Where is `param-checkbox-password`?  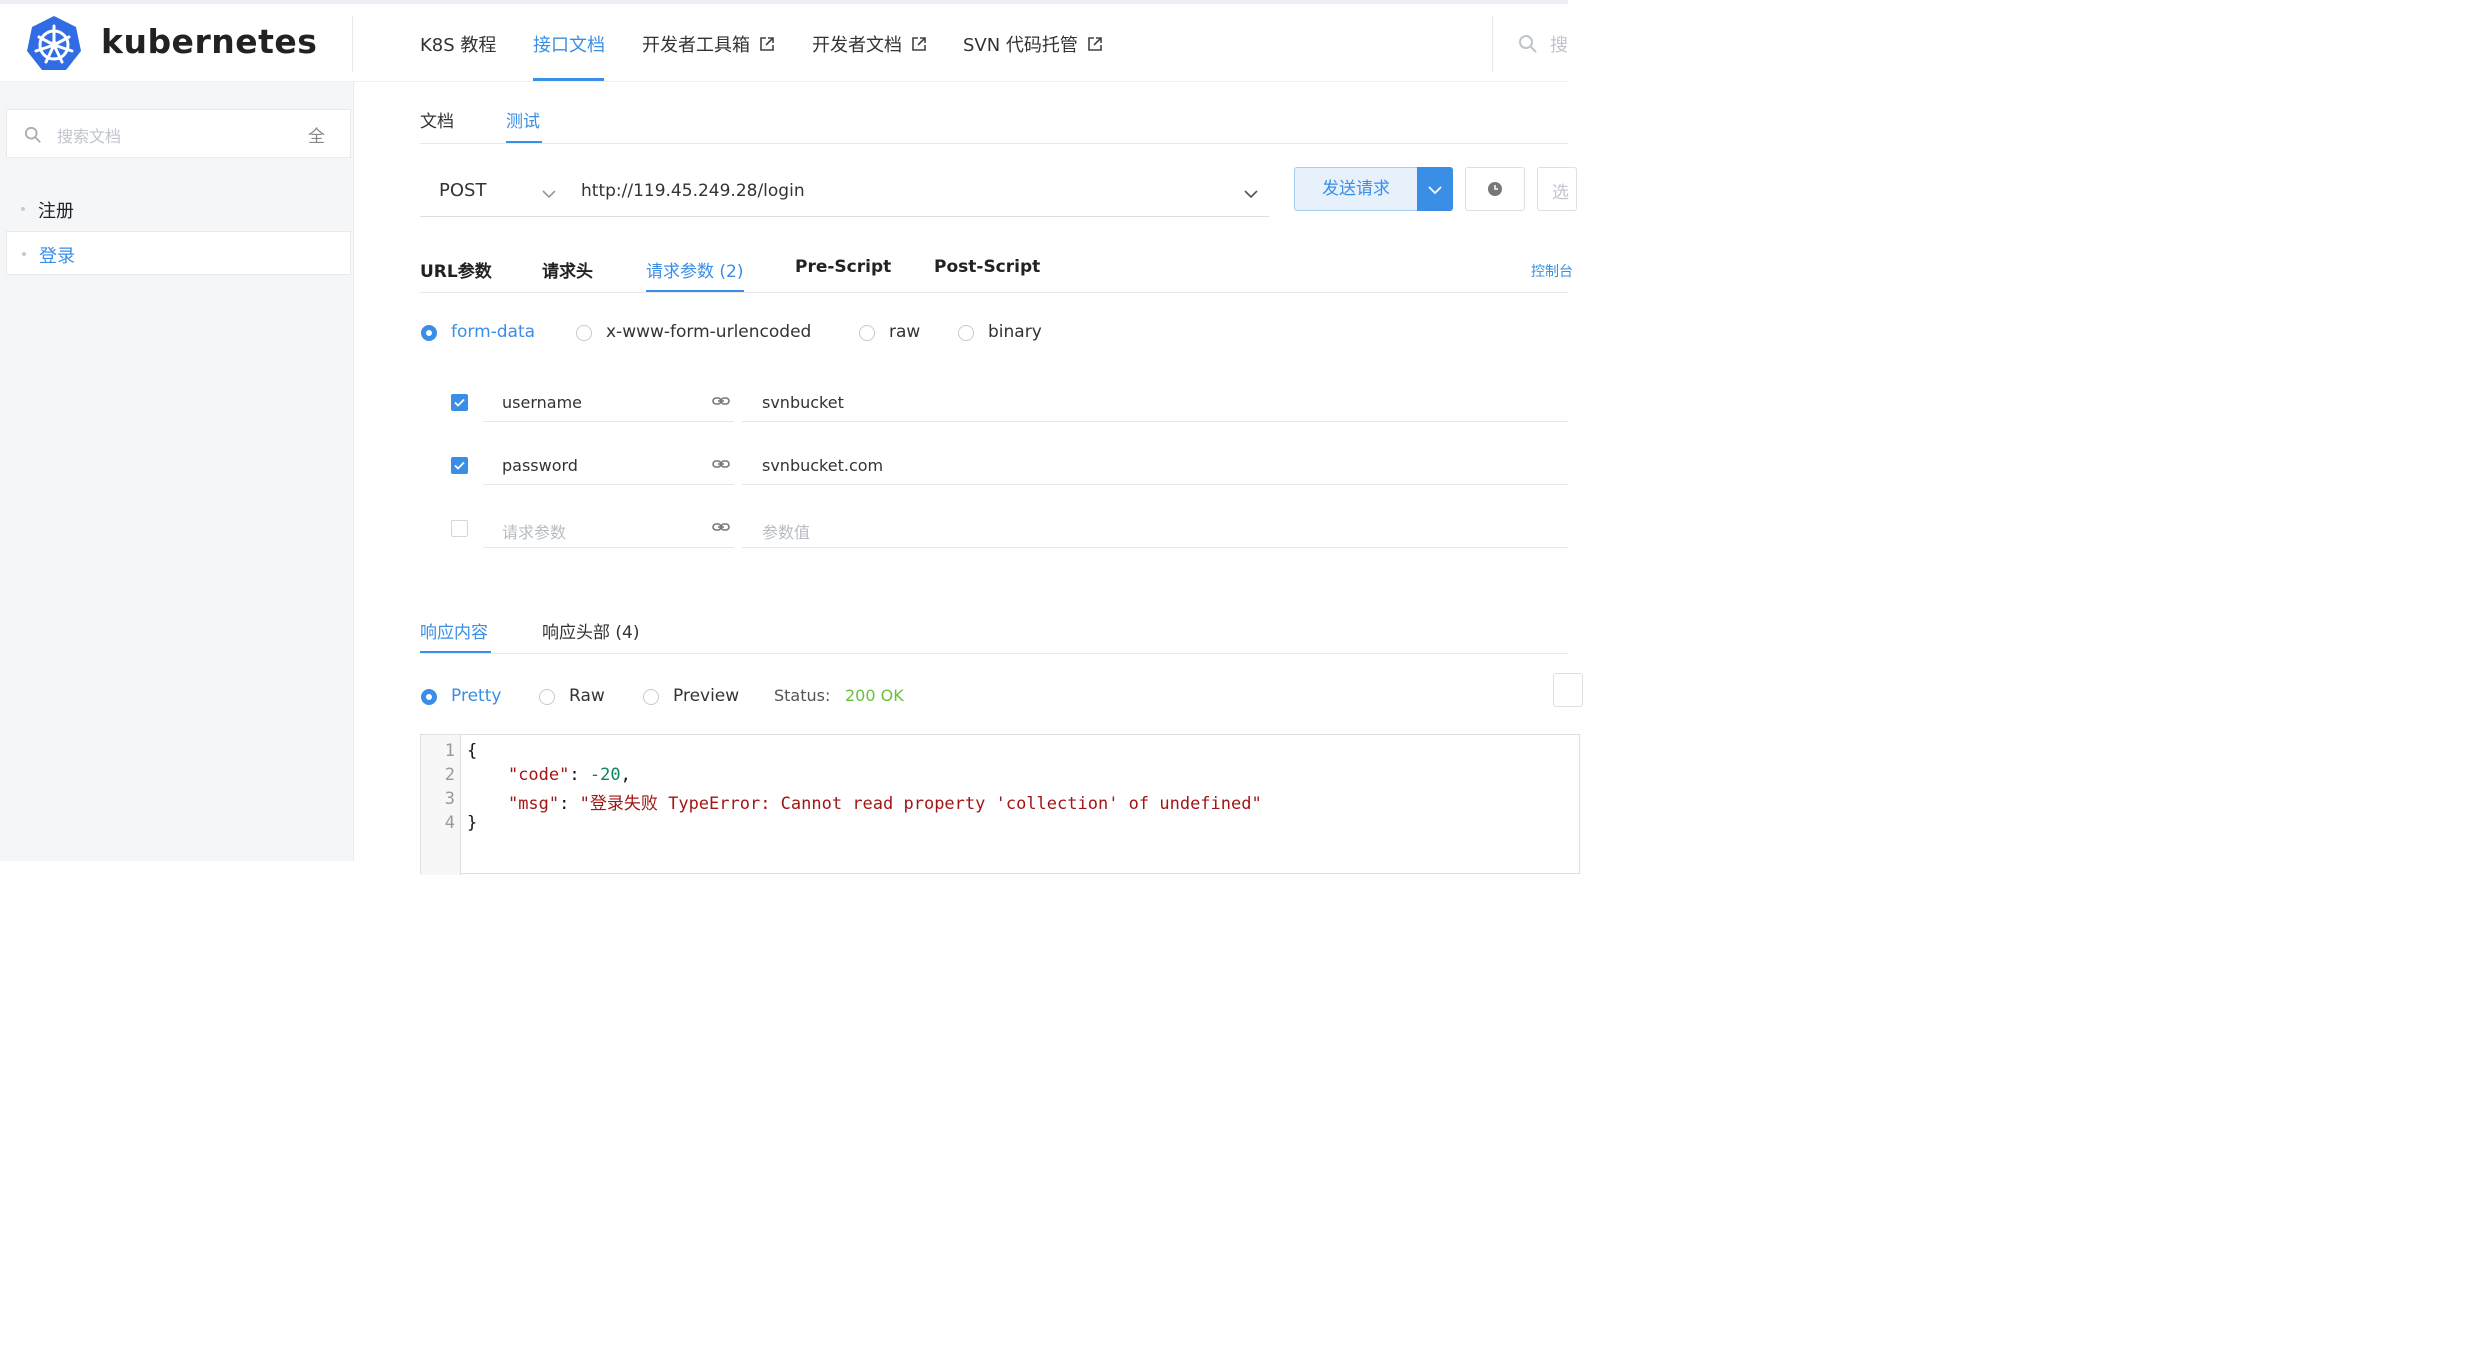
param-checkbox-password is located at coordinates (459, 465).